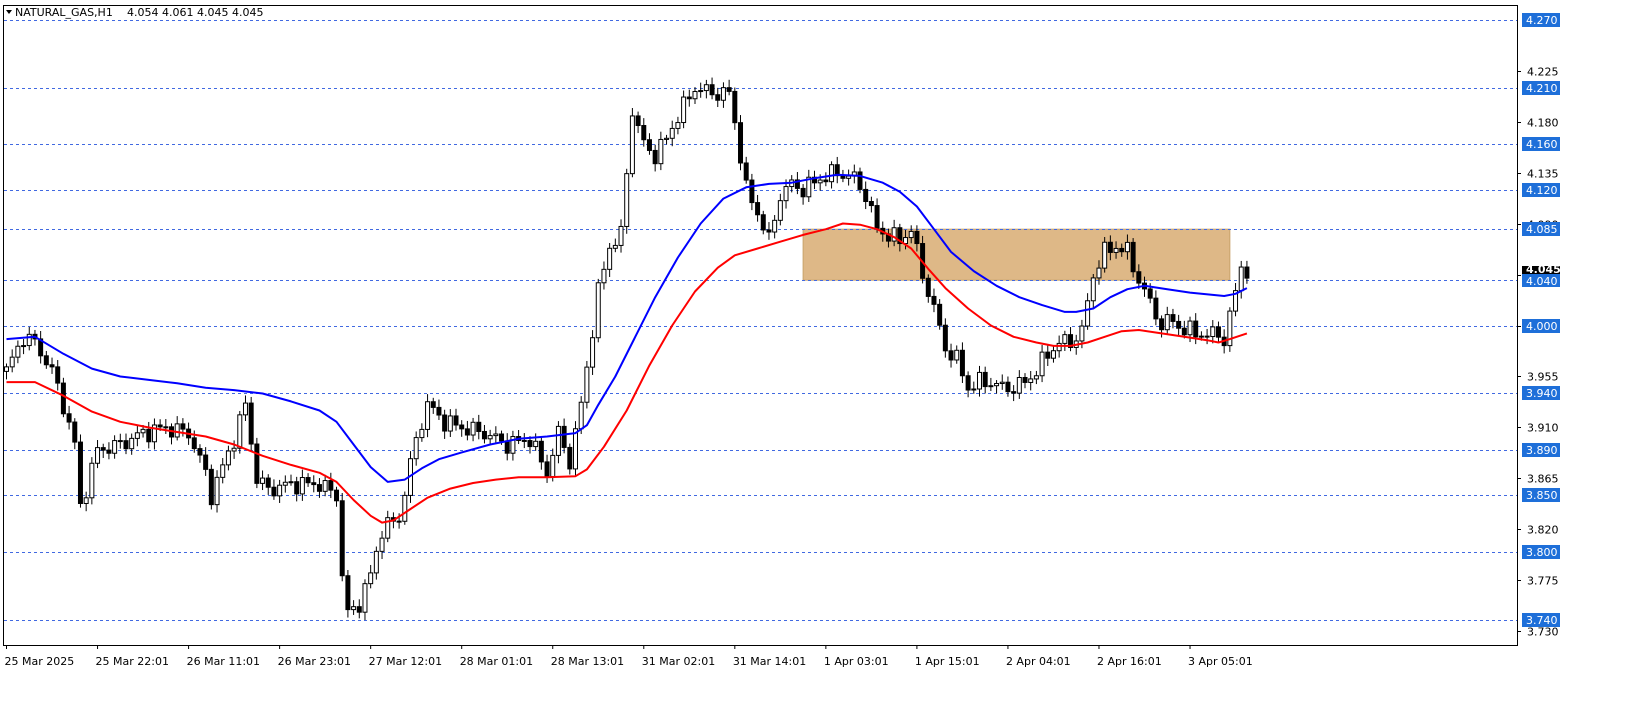  I want to click on level-tag-label: 4.000, so click(1542, 326).